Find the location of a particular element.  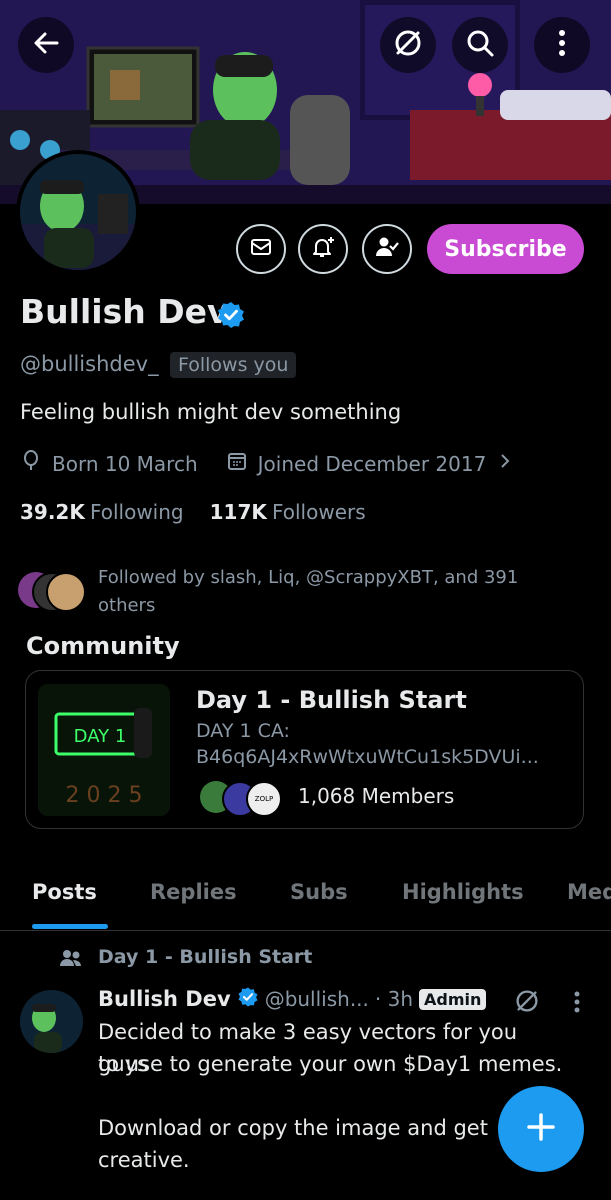

mute-toggle-button is located at coordinates (408, 45).